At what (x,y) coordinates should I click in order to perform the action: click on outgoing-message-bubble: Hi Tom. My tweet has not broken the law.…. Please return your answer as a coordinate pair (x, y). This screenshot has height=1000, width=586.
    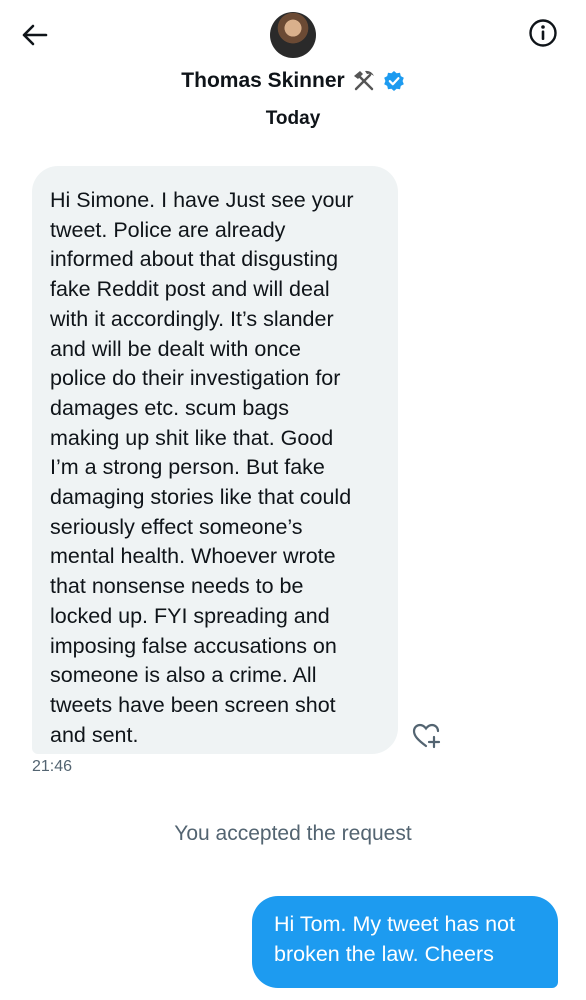
    Looking at the image, I should click on (405, 942).